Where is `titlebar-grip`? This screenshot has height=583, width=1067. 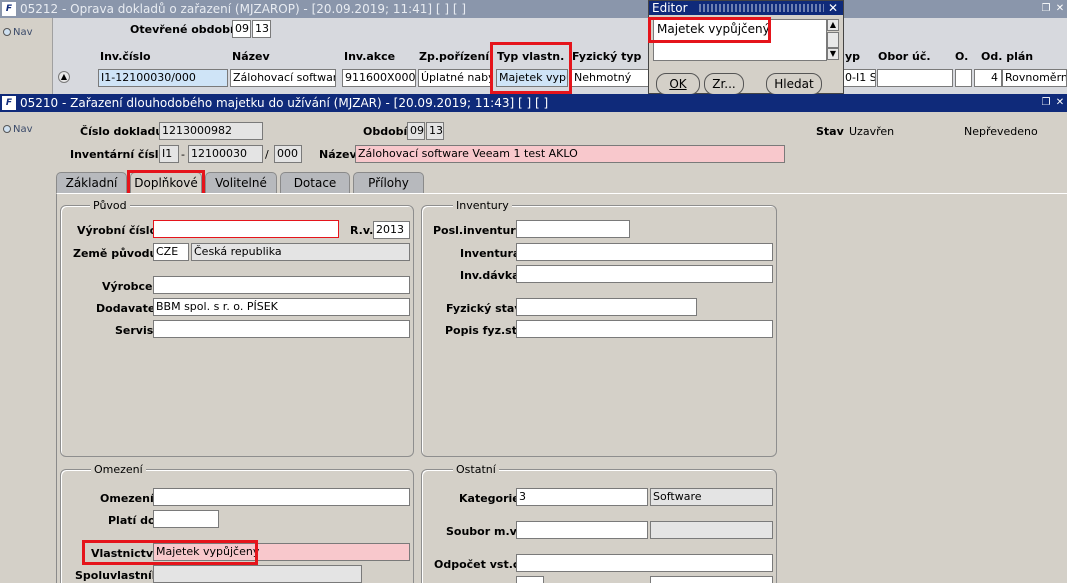
titlebar-grip is located at coordinates (761, 8).